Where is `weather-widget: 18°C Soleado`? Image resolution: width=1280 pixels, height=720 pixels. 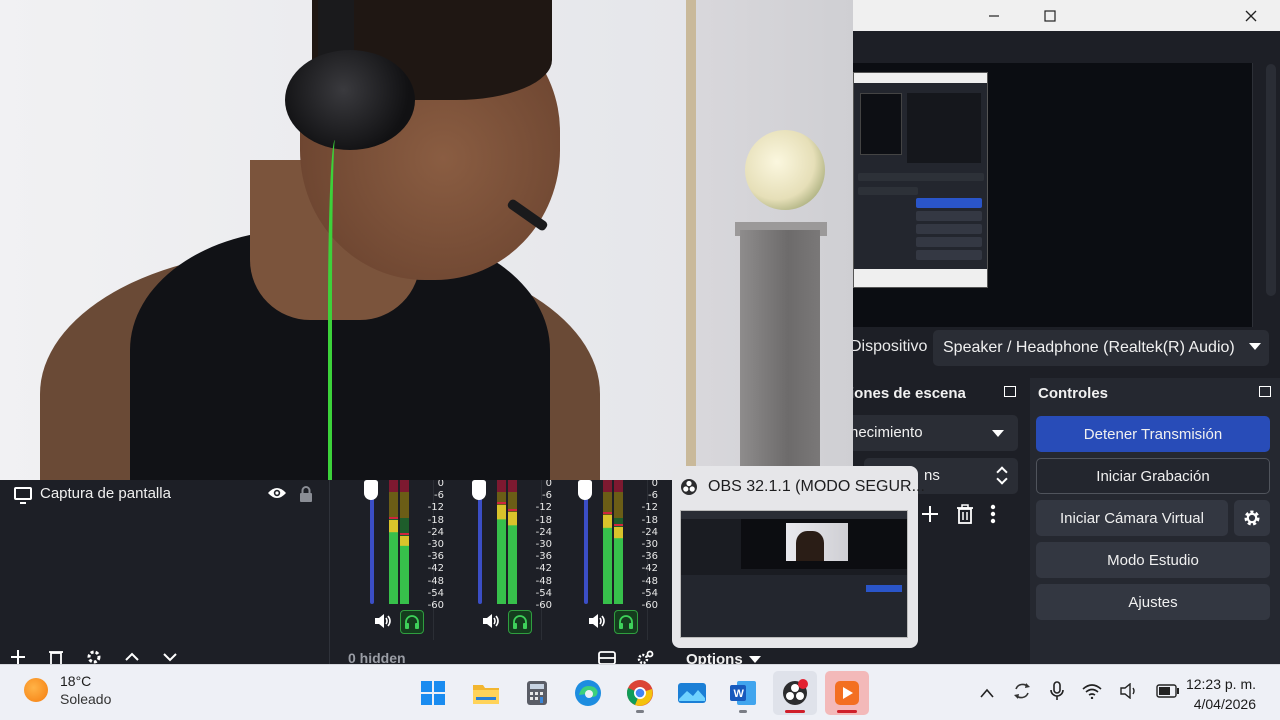 weather-widget: 18°C Soleado is located at coordinates (67, 690).